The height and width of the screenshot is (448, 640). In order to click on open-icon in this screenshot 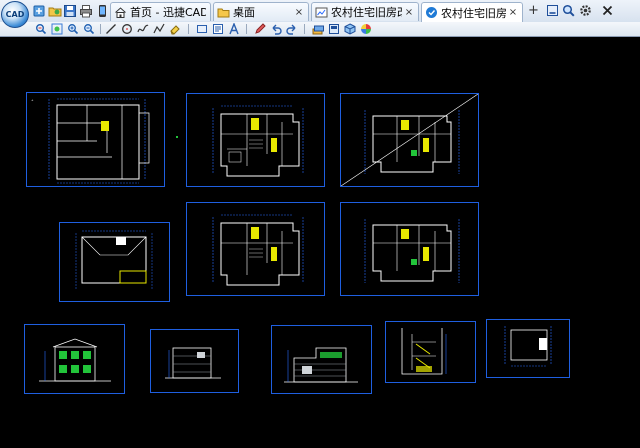, I will do `click(38, 10)`.